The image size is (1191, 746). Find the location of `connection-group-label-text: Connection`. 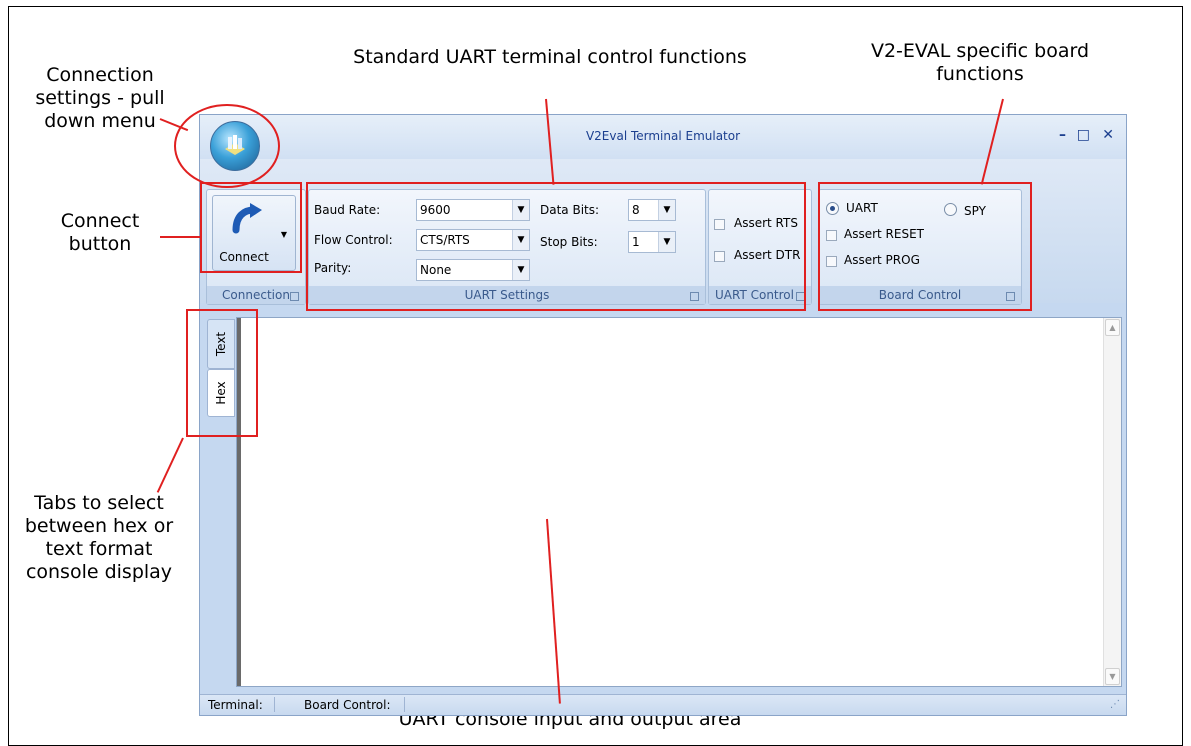

connection-group-label-text: Connection is located at coordinates (256, 295).